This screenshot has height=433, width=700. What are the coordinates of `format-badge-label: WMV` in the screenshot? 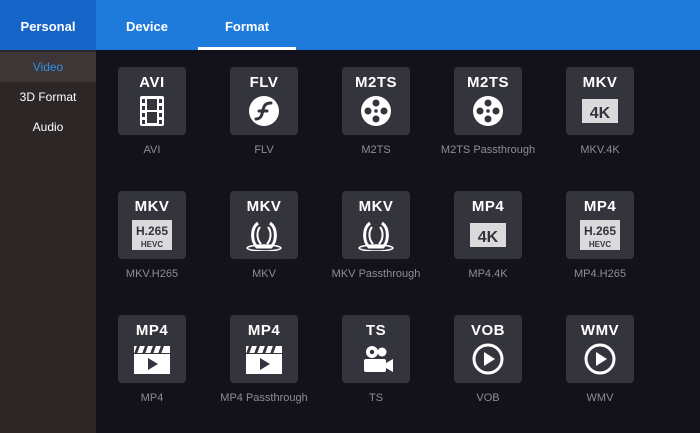 It's located at (600, 330).